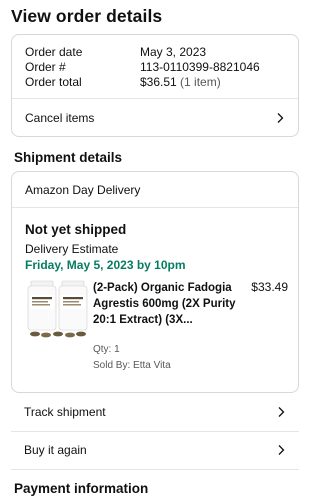 The height and width of the screenshot is (500, 320). I want to click on buy-it-again-link: Buy it again, so click(155, 450).